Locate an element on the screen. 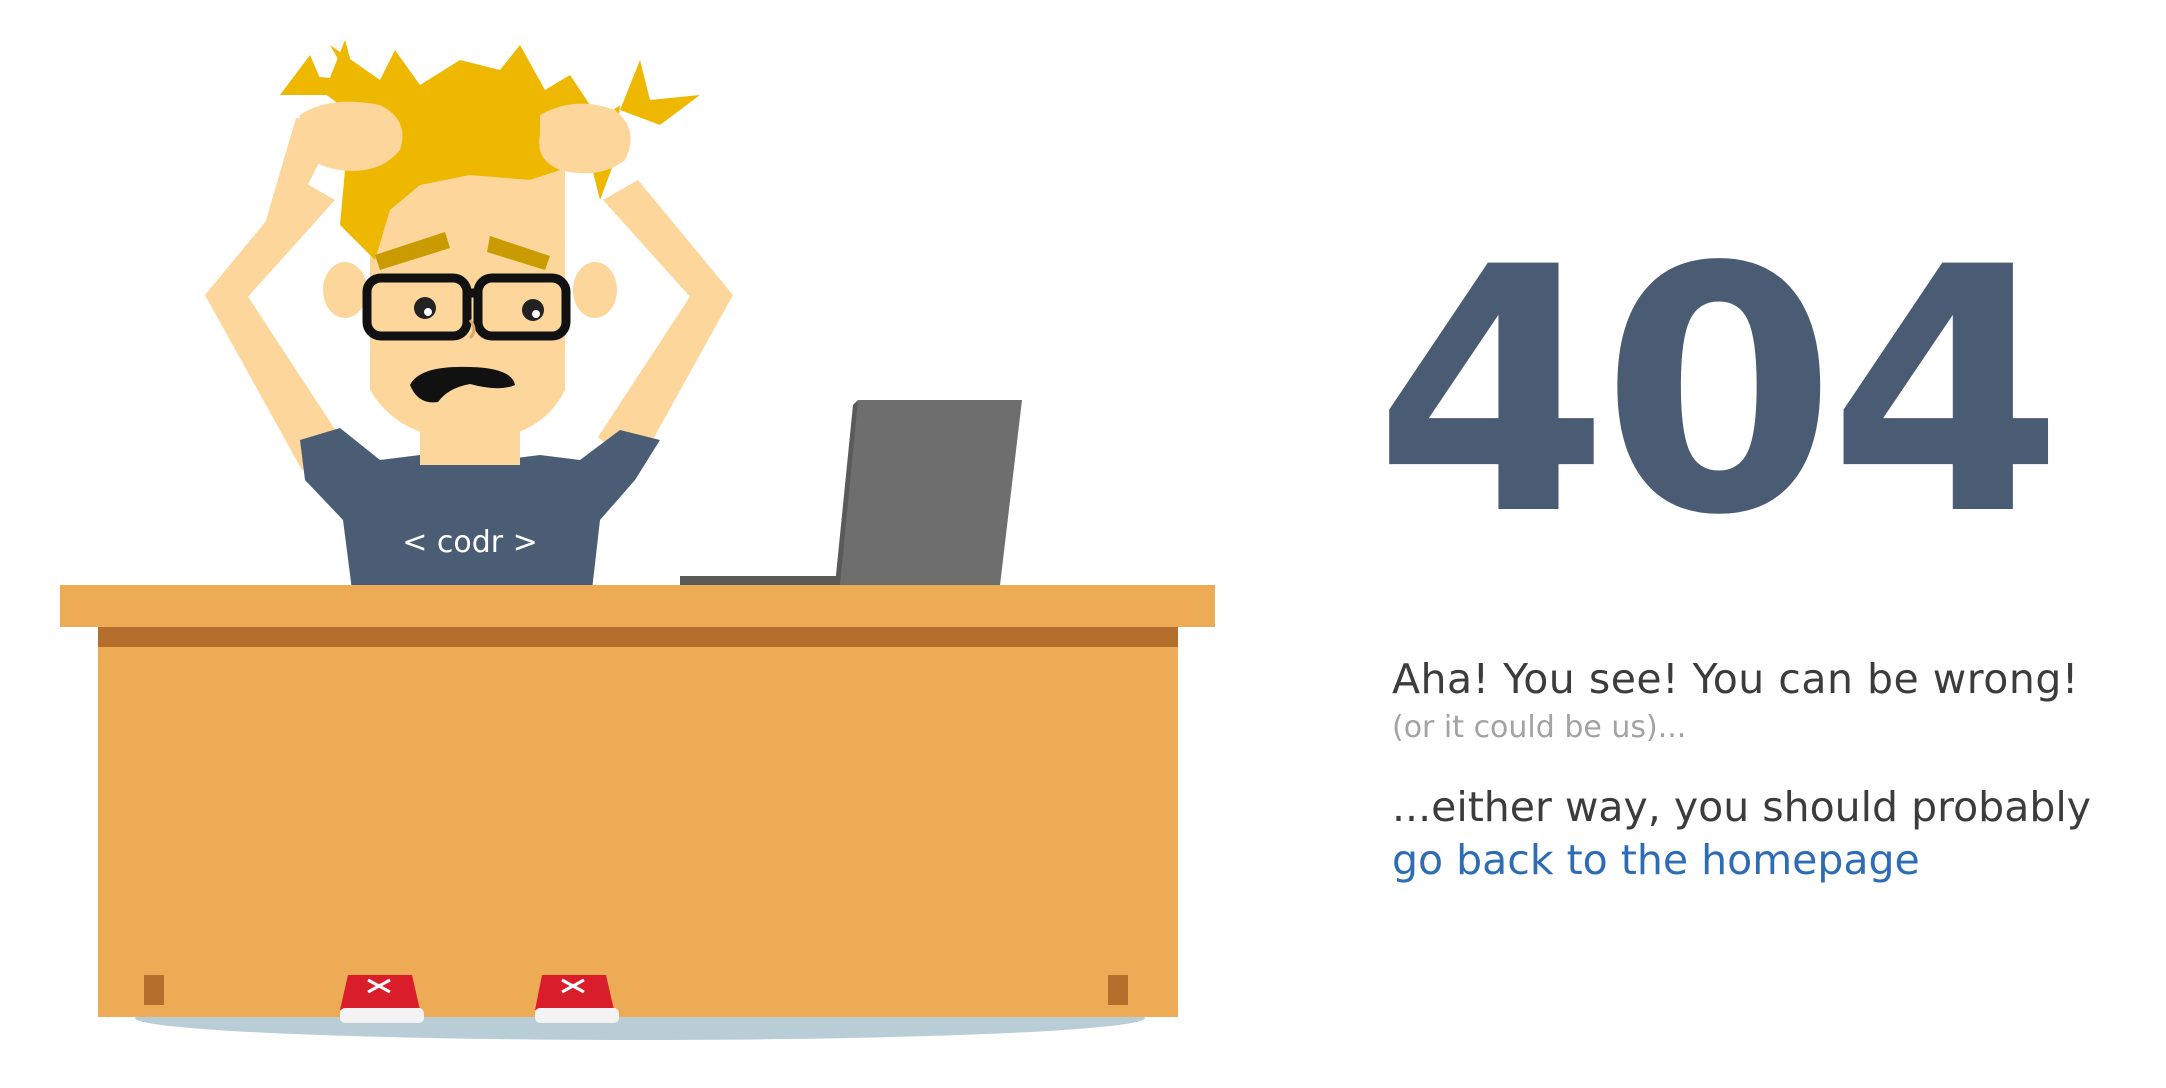 This screenshot has width=2166, height=1088. left-ear is located at coordinates (345, 290).